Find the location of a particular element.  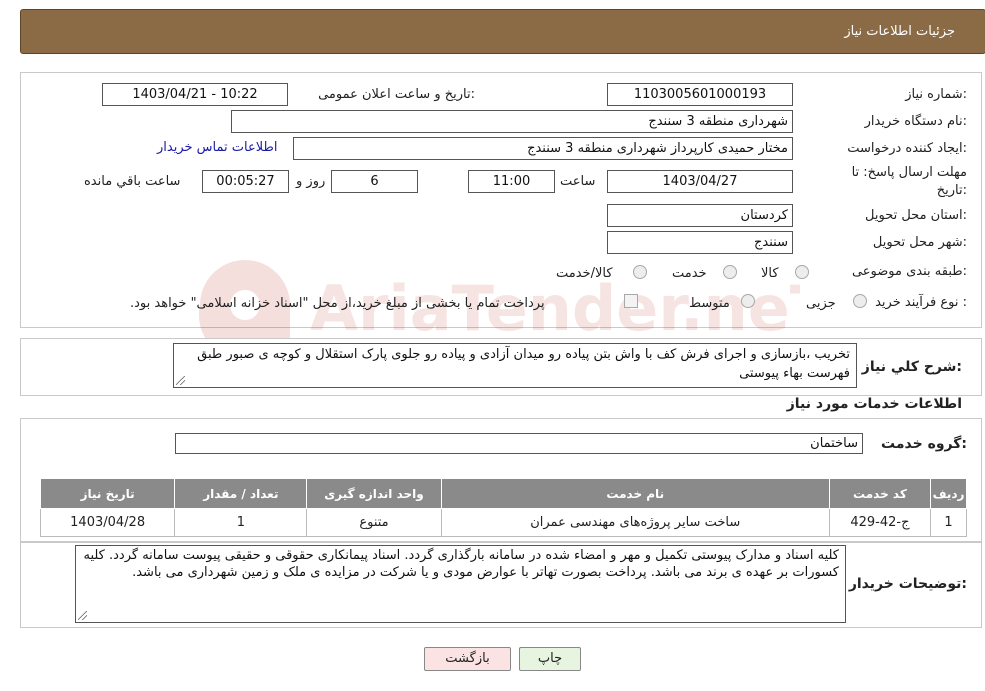

deadline-date-field: 1403/04/27 is located at coordinates (700, 181).